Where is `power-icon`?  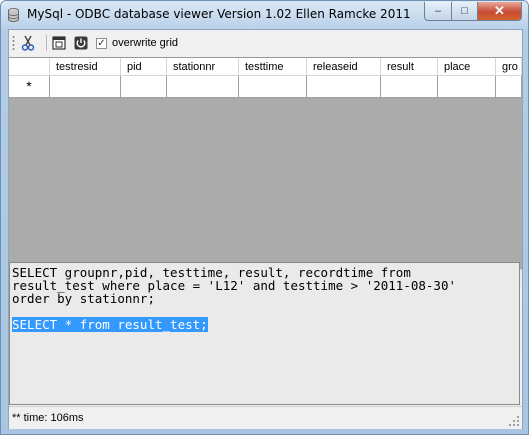
power-icon is located at coordinates (81, 43).